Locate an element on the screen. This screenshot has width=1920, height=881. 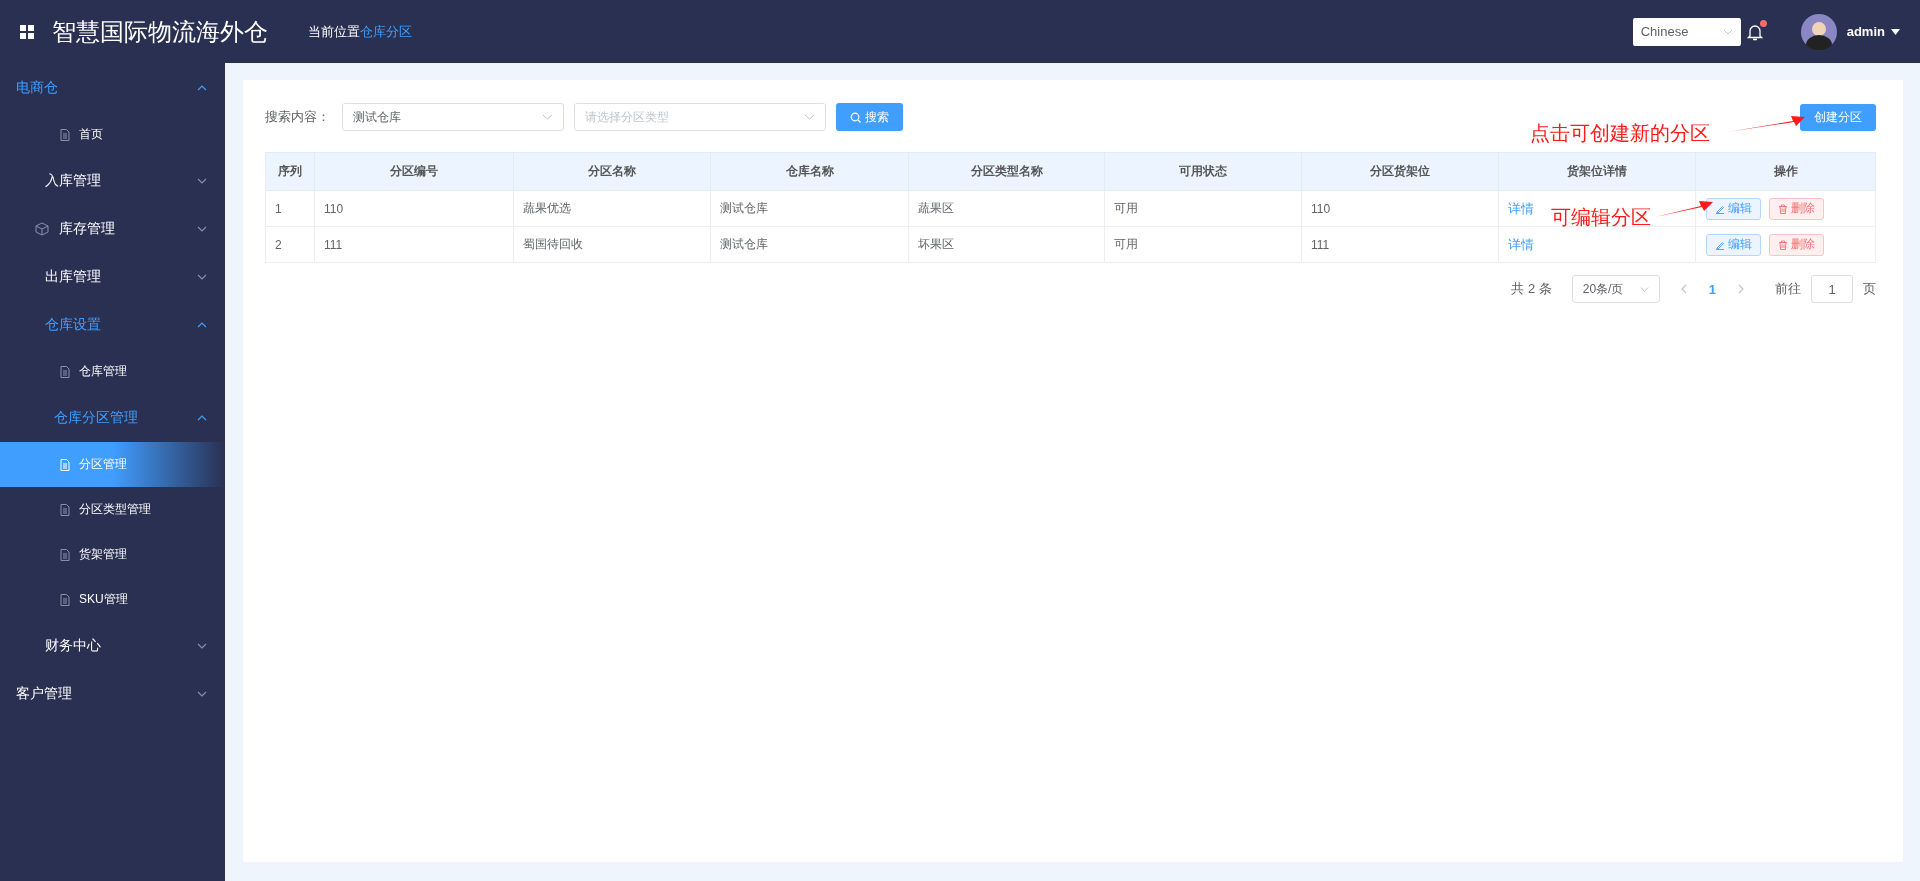
sidebar-group: 仓库设置 is located at coordinates (112, 325).